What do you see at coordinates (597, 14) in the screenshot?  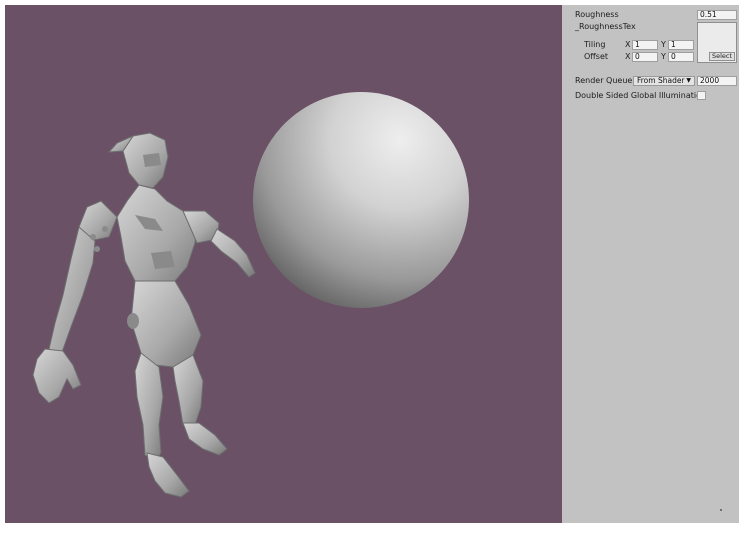 I see `roughness-label: Roughness` at bounding box center [597, 14].